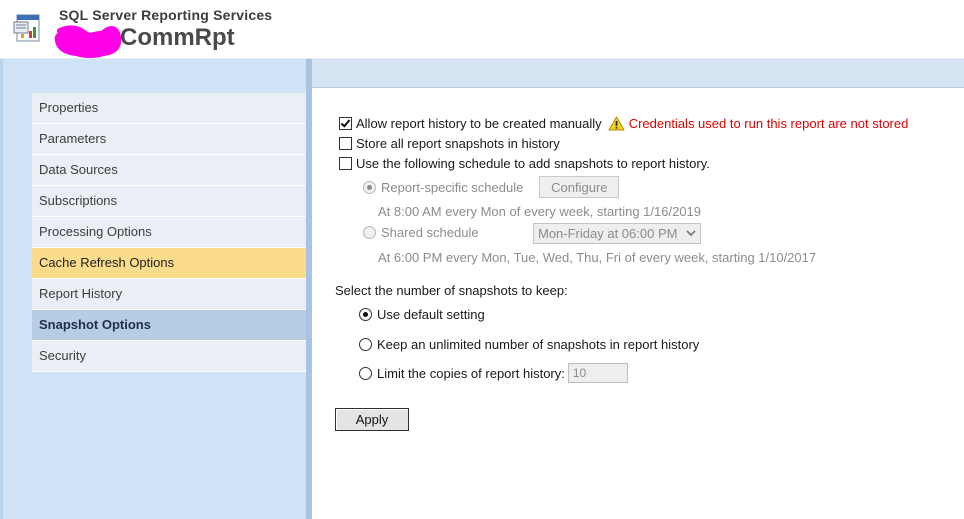 The height and width of the screenshot is (519, 964). What do you see at coordinates (482, 29) in the screenshot?
I see `page-header: SQL Server Reporting Services CommRpt` at bounding box center [482, 29].